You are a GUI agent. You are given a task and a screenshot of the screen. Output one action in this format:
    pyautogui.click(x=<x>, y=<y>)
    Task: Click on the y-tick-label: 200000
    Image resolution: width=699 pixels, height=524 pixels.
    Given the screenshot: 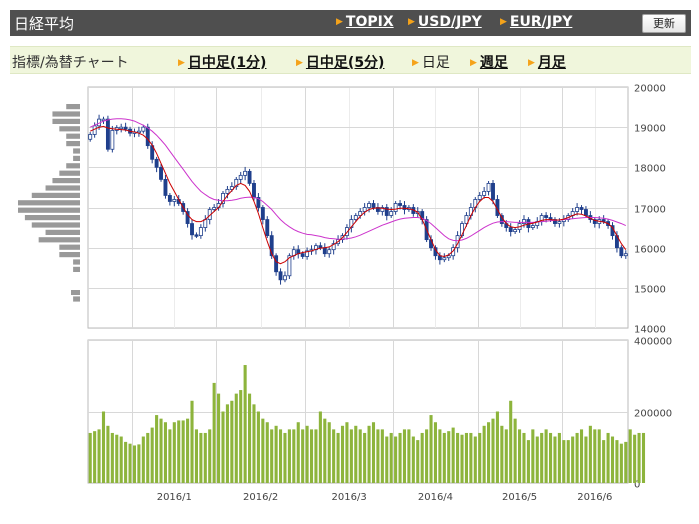 What is the action you would take?
    pyautogui.click(x=653, y=414)
    